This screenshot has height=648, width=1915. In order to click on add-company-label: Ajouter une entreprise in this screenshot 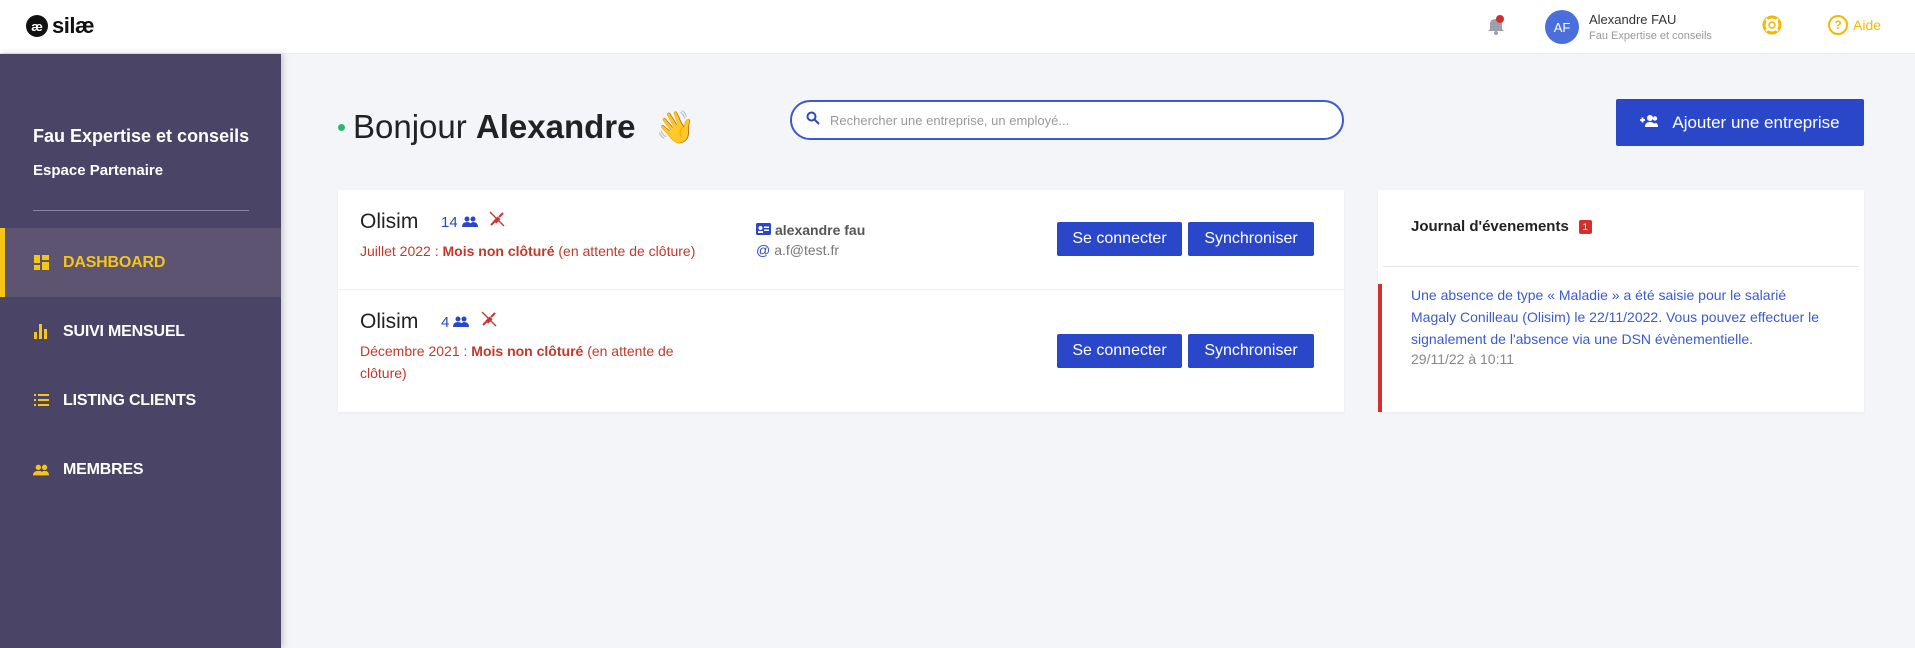, I will do `click(1756, 122)`.